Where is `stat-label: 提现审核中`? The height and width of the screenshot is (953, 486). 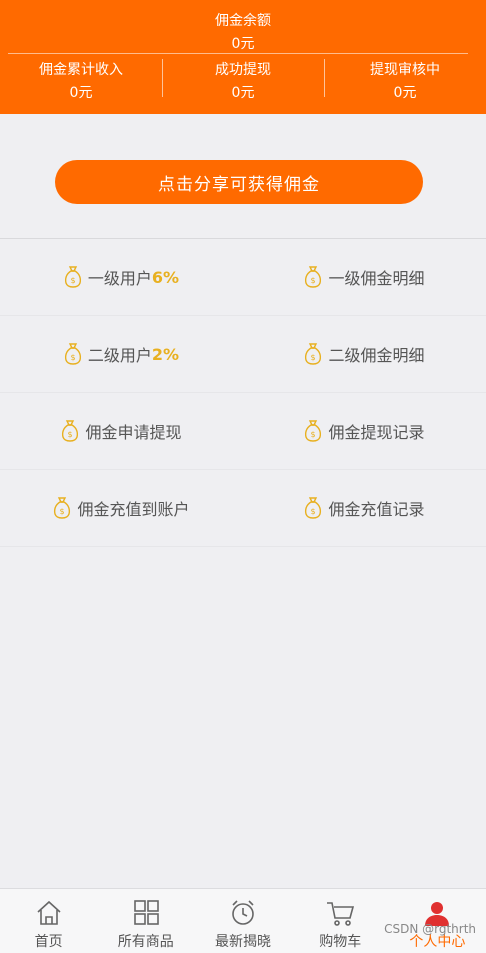 stat-label: 提现审核中 is located at coordinates (405, 70).